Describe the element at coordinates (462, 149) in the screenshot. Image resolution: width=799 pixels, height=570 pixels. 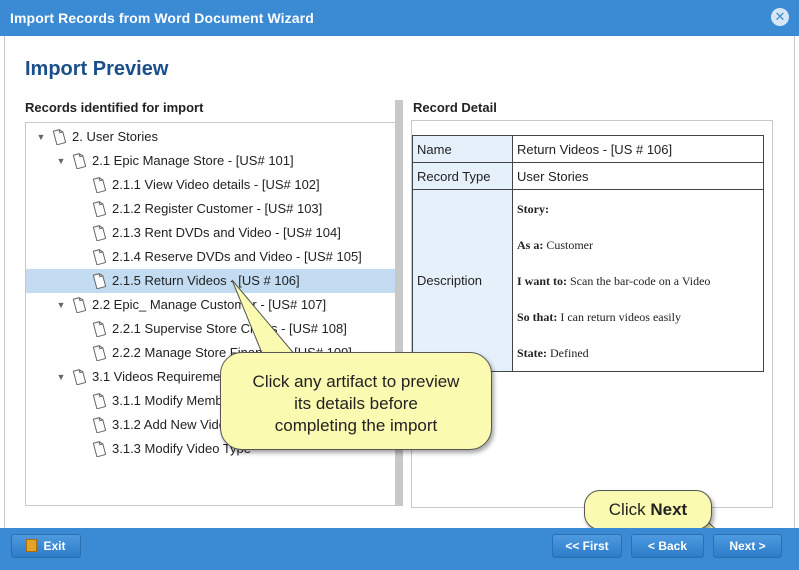
I see `detail-key-name: Name` at that location.